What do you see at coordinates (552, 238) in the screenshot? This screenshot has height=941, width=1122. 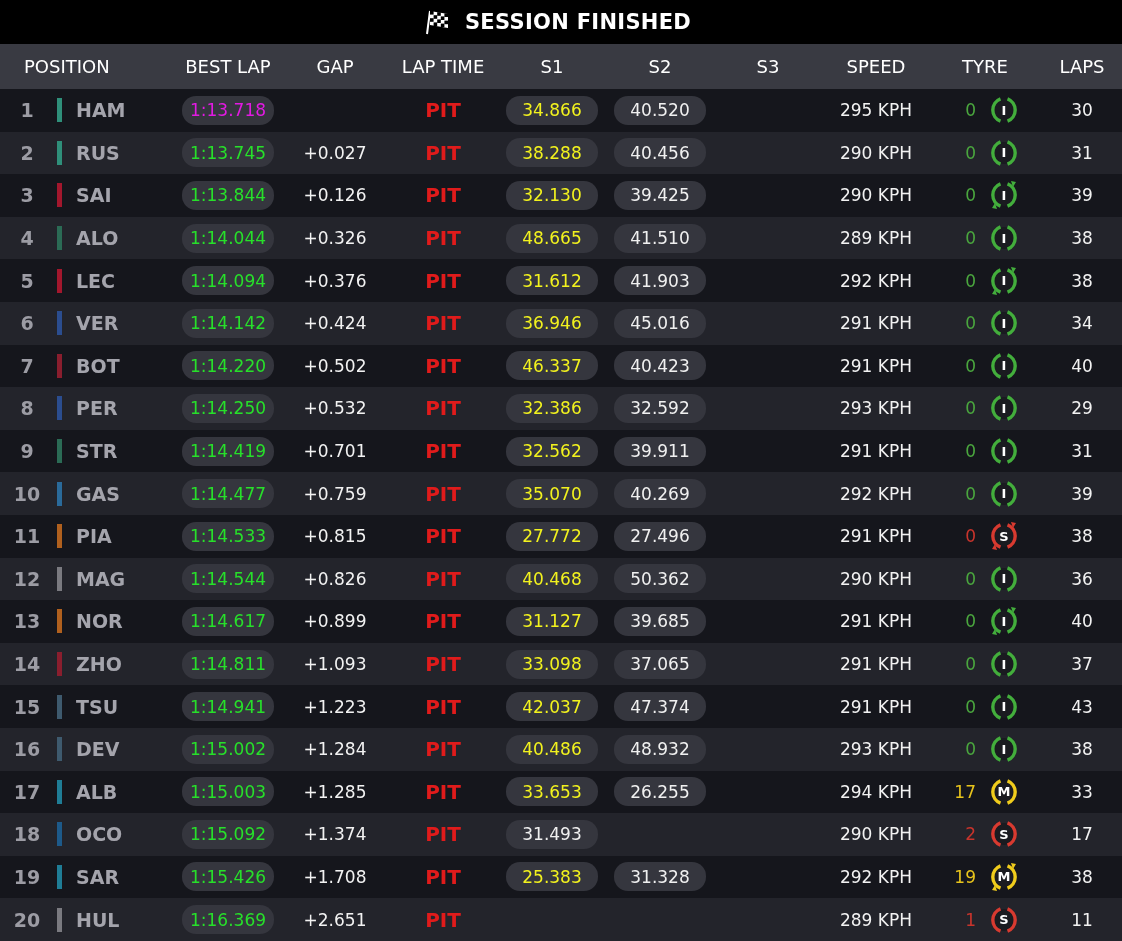 I see `sector-time: 48.665` at bounding box center [552, 238].